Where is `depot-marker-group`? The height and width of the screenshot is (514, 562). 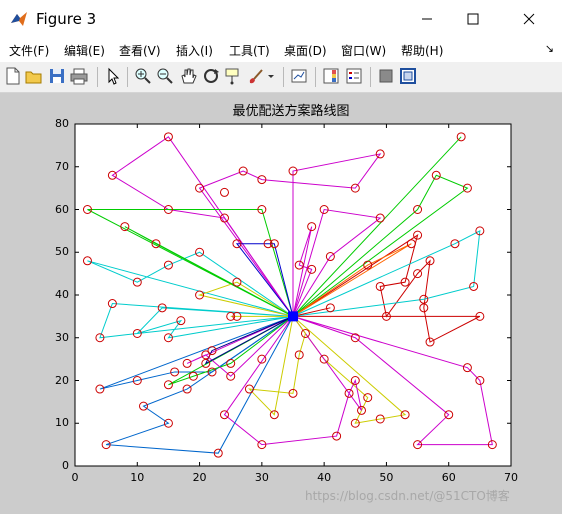
depot-marker-group is located at coordinates (293, 316).